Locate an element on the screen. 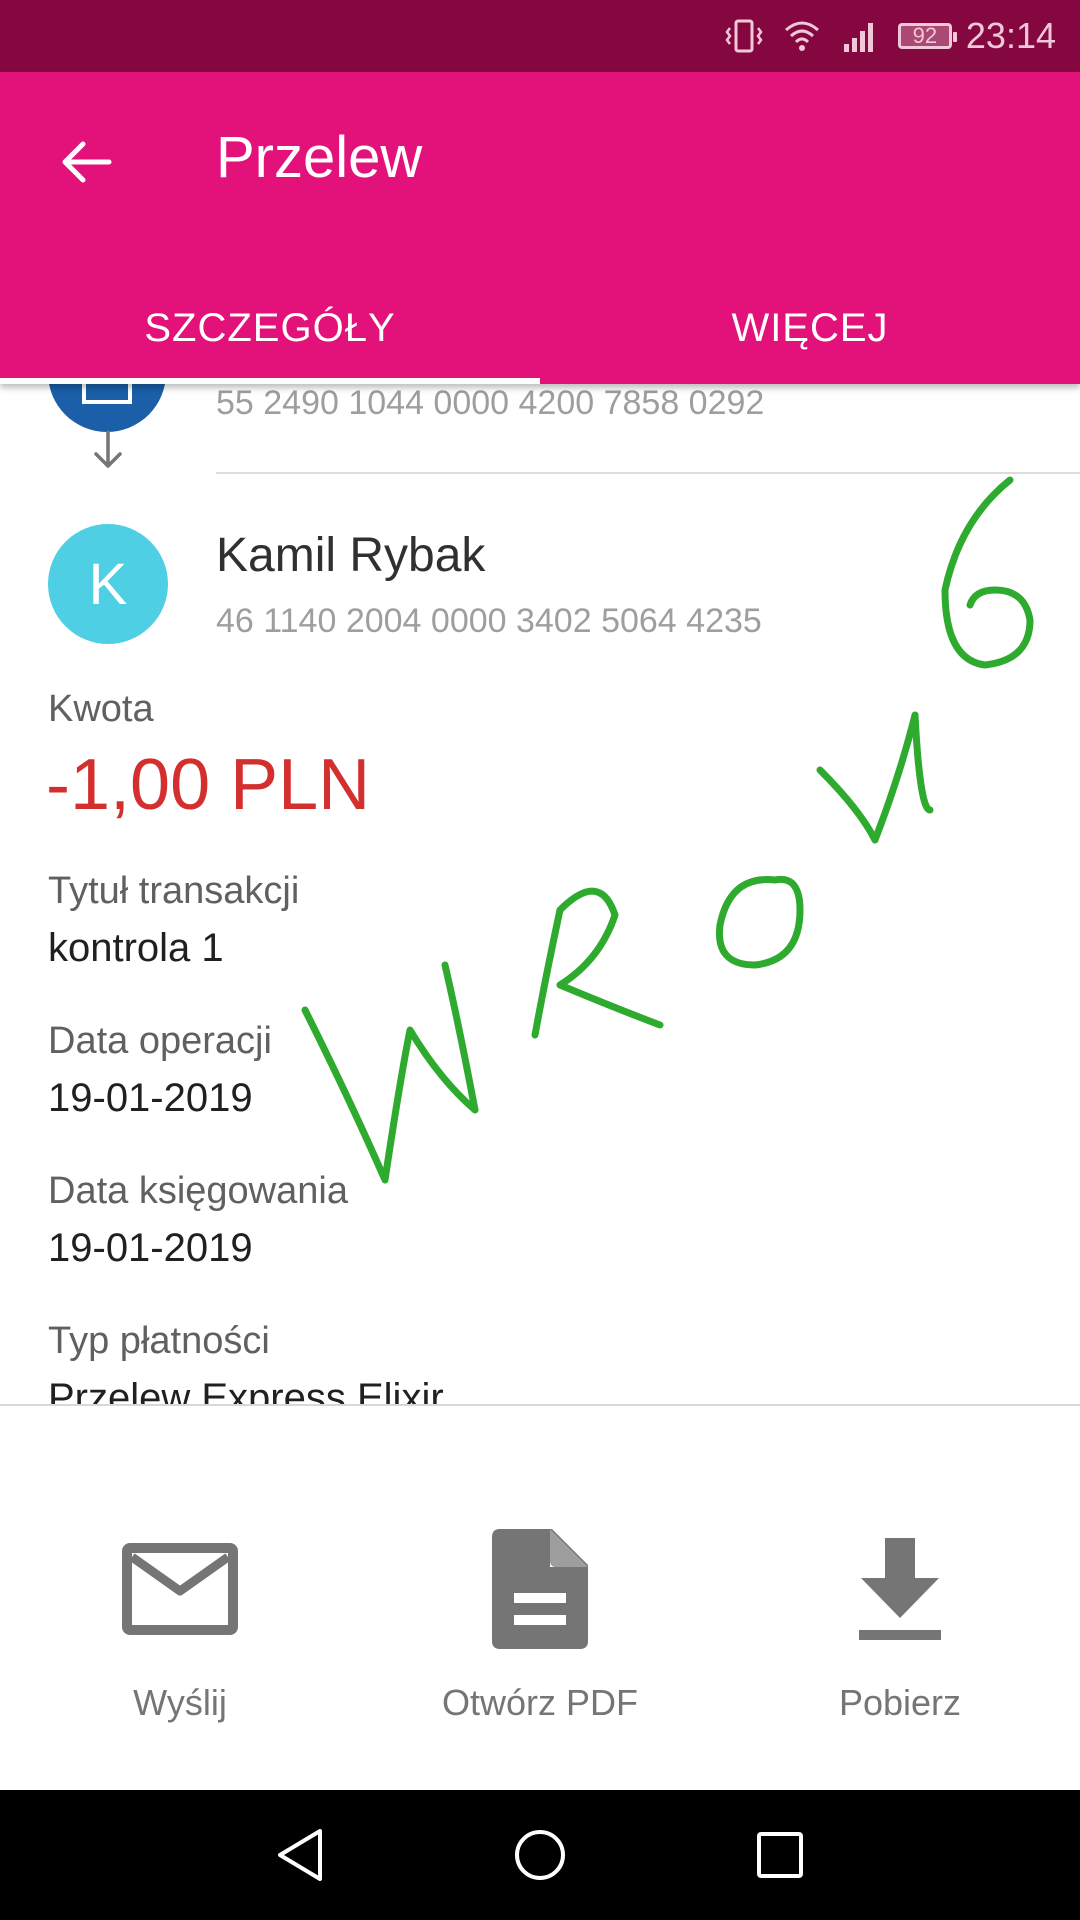 Image resolution: width=1080 pixels, height=1920 pixels. circle-home-icon is located at coordinates (540, 1855).